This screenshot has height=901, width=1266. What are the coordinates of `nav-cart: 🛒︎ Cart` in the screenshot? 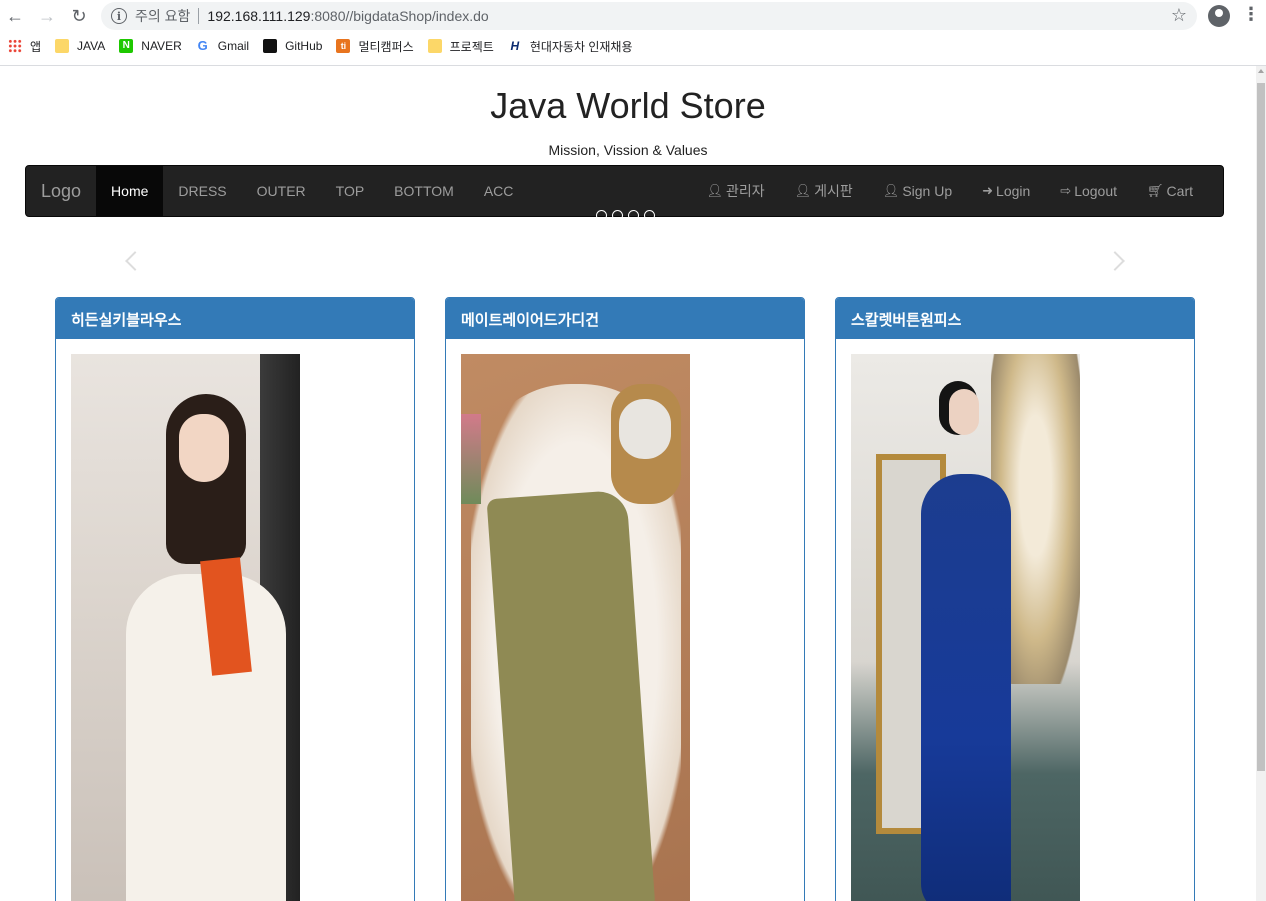 It's located at (1170, 191).